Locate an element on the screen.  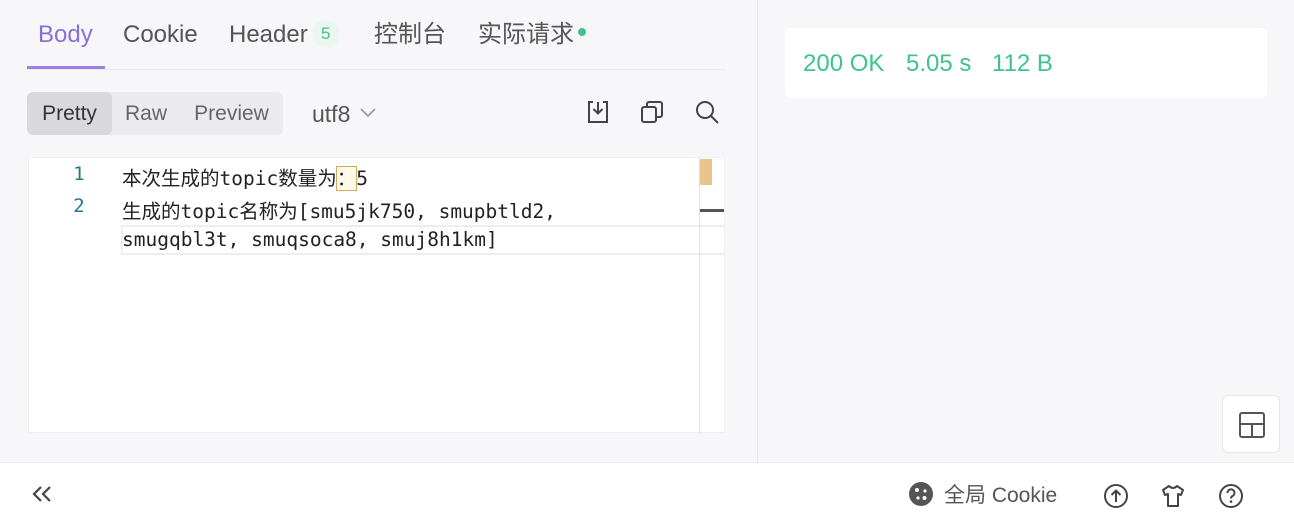
download-button is located at coordinates (599, 113).